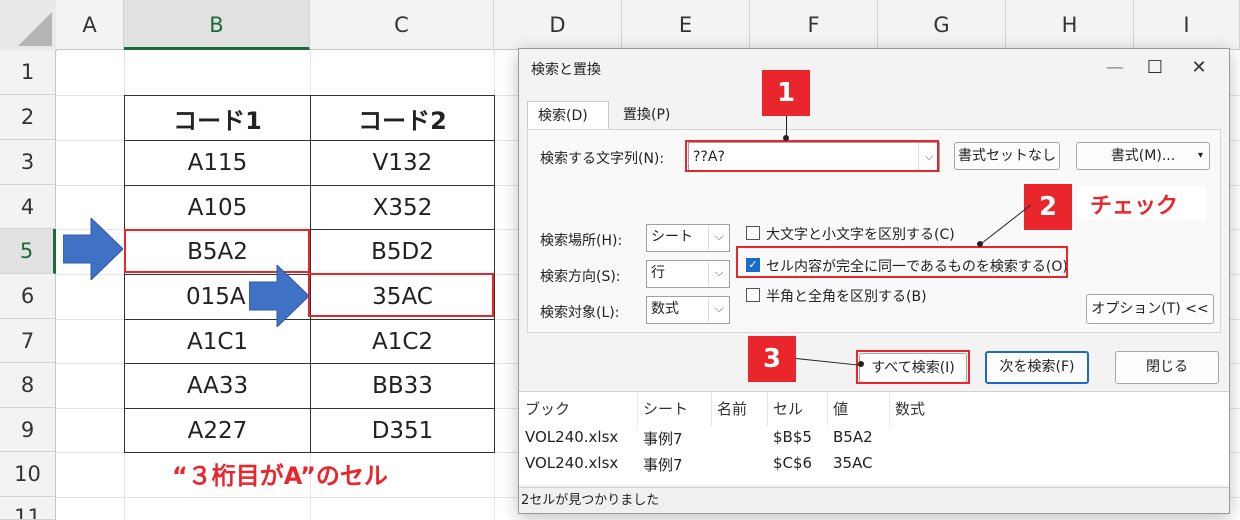 The width and height of the screenshot is (1240, 520). I want to click on status-bar: 2セルが見つかりました, so click(874, 500).